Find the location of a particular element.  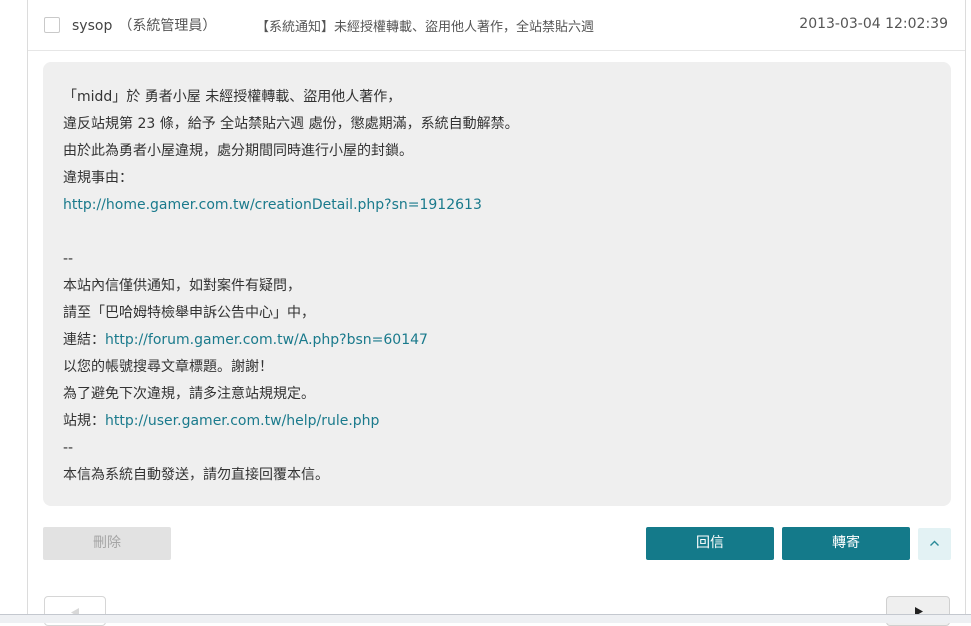

message-line: 「midd」於 勇者小屋 未經授權轉載、盜用他人著作， is located at coordinates (232, 97).